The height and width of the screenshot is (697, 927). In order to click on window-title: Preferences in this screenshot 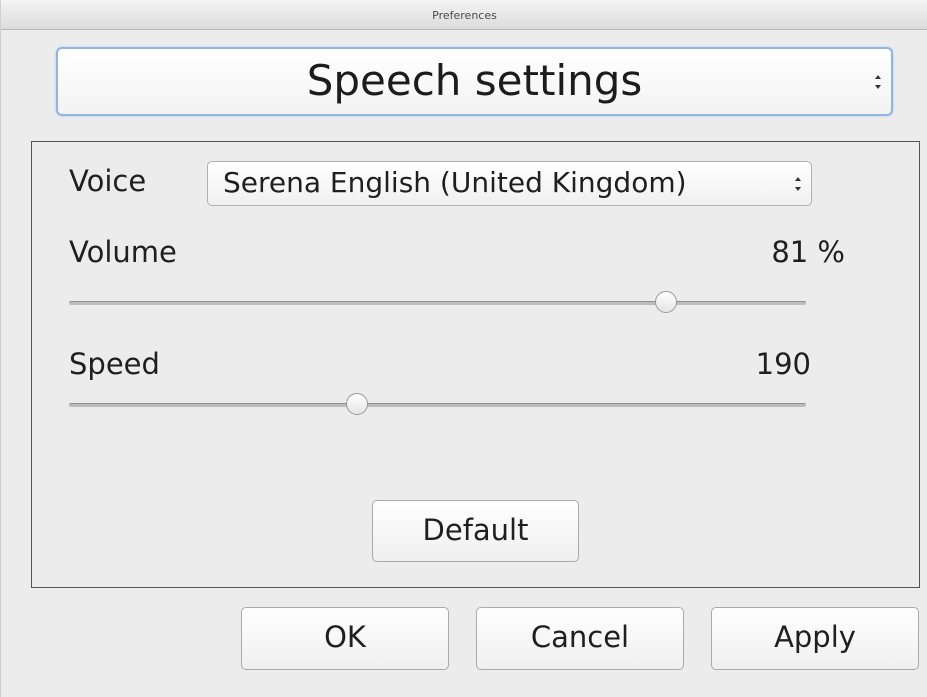, I will do `click(464, 15)`.